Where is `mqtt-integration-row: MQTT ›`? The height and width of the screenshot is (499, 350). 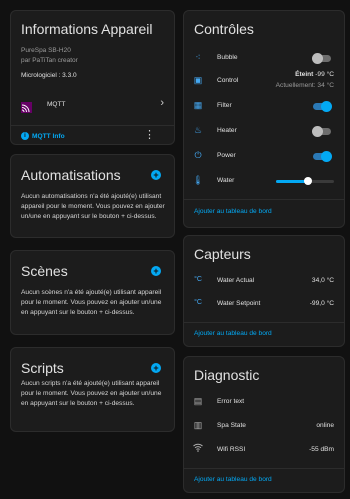
mqtt-integration-row: MQTT › is located at coordinates (93, 105).